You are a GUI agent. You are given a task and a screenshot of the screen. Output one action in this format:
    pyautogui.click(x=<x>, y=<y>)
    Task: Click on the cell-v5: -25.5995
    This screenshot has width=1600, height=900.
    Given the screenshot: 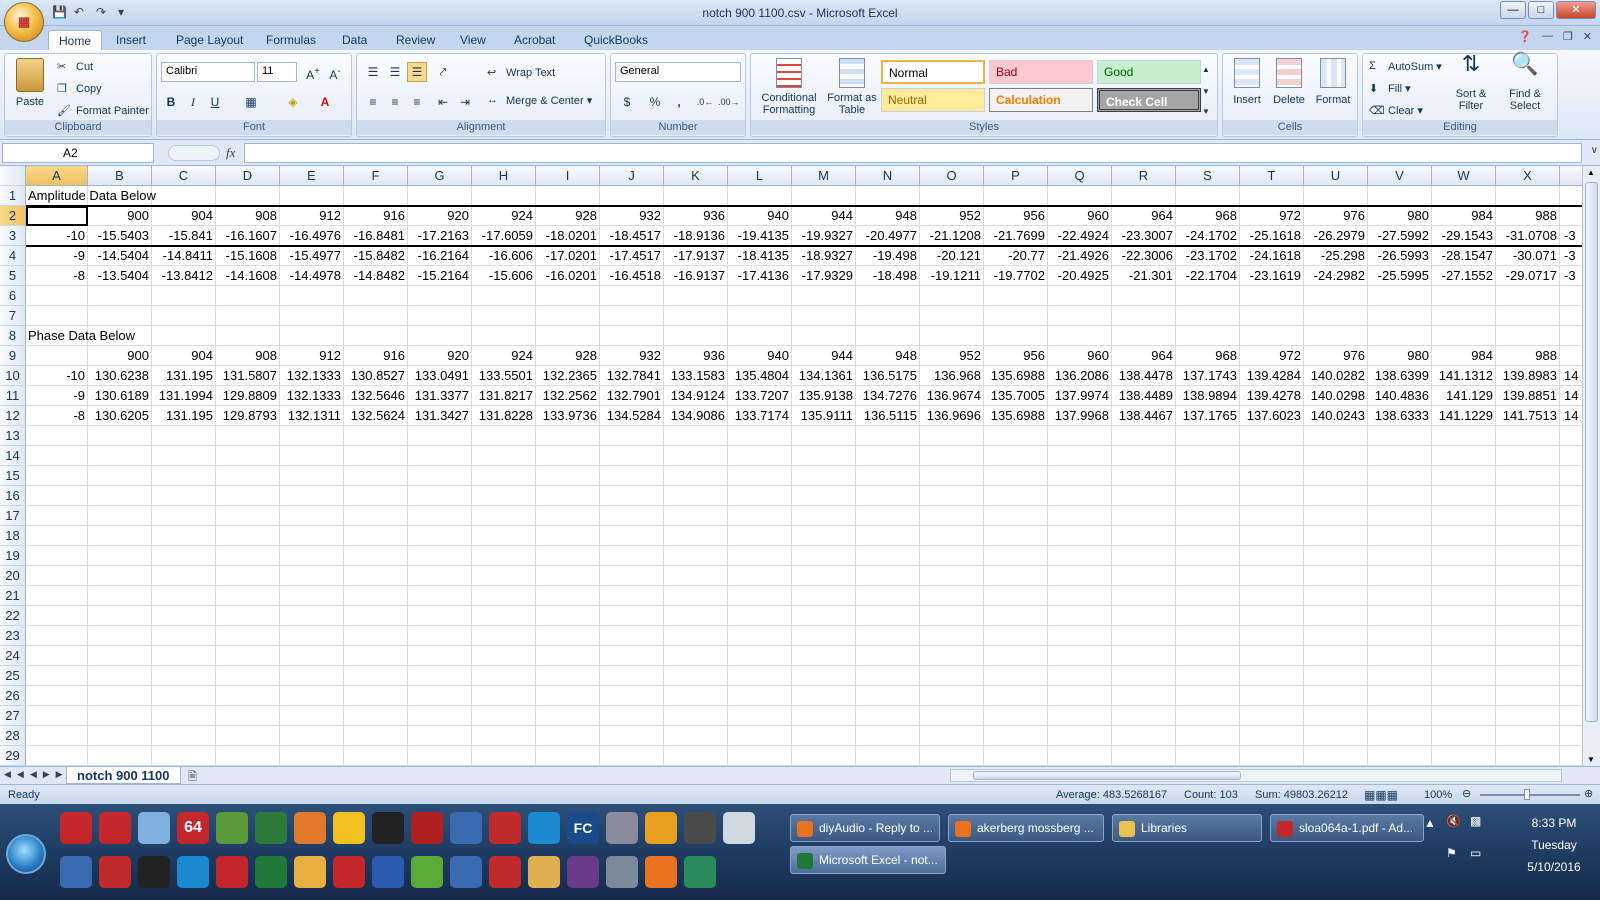 What is the action you would take?
    pyautogui.click(x=1400, y=276)
    